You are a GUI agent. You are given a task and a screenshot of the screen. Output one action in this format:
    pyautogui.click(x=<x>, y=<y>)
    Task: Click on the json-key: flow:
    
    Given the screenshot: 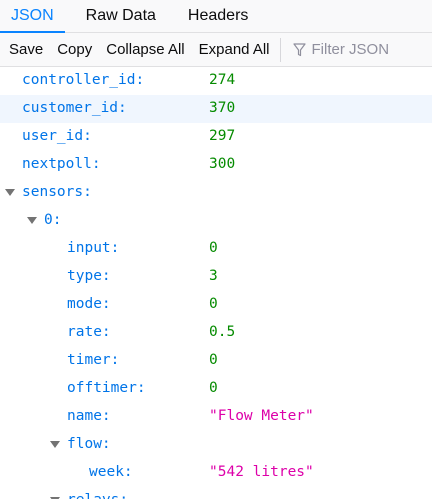 What is the action you would take?
    pyautogui.click(x=89, y=444)
    